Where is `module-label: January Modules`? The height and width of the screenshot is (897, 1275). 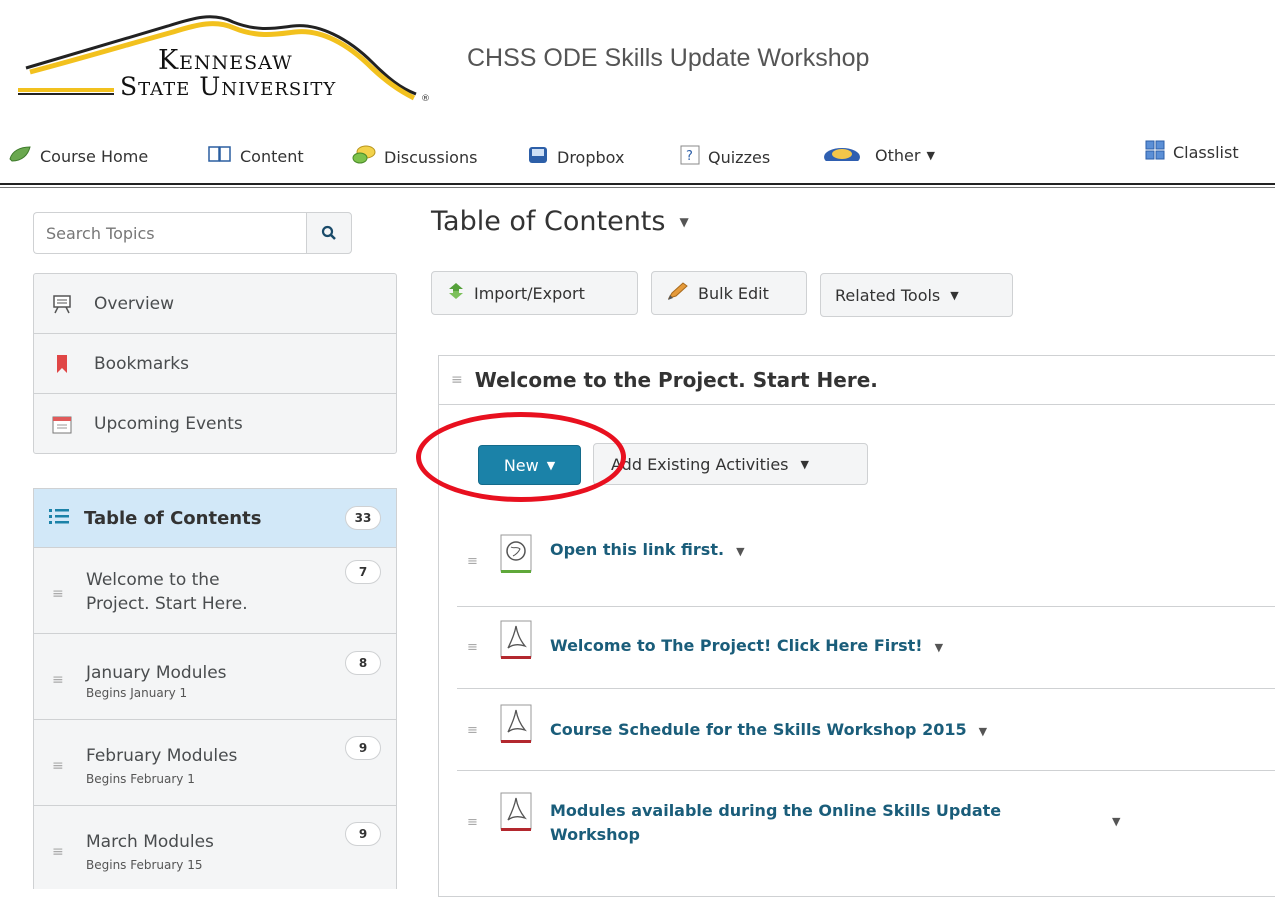
module-label: January Modules is located at coordinates (156, 673).